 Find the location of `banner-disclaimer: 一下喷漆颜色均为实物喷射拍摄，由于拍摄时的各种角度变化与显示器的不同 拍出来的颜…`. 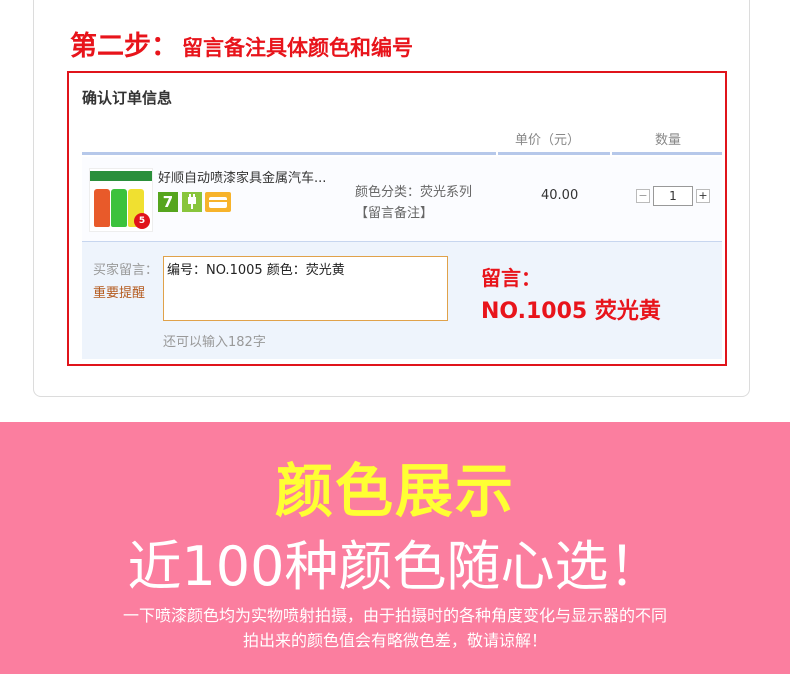

banner-disclaimer: 一下喷漆颜色均为实物喷射拍摄，由于拍摄时的各种角度变化与显示器的不同 拍出来的颜… is located at coordinates (395, 628).